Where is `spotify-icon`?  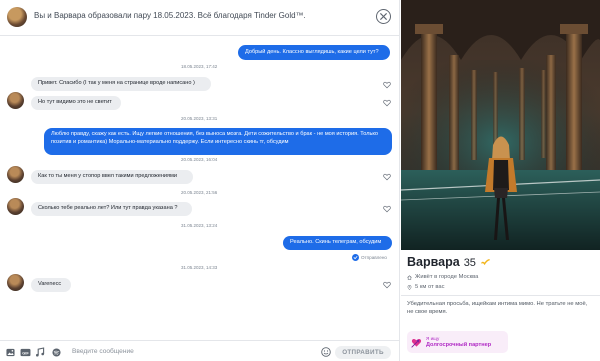 spotify-icon is located at coordinates (56, 352).